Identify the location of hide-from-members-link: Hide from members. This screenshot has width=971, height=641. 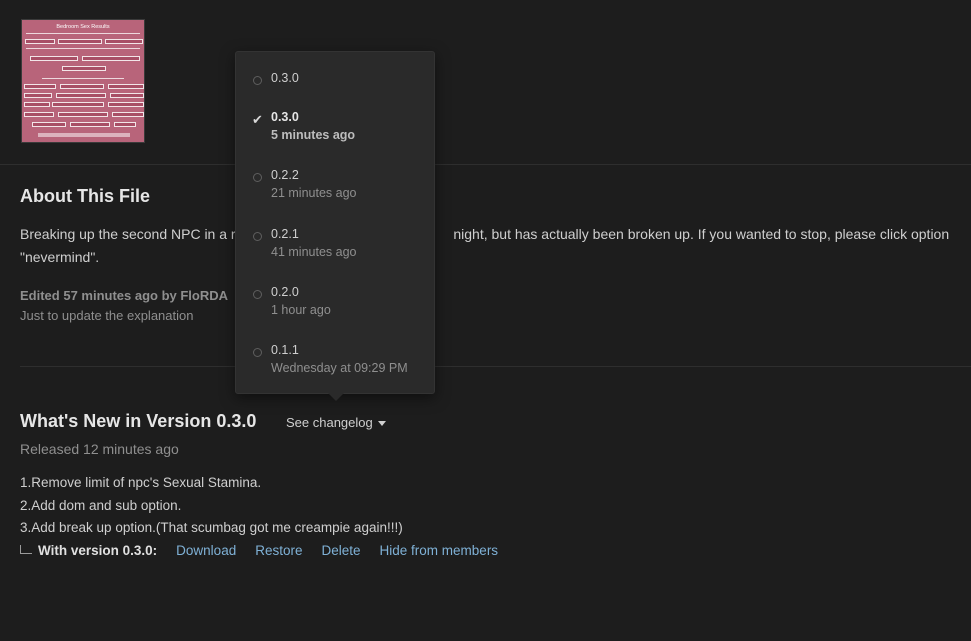
(439, 550).